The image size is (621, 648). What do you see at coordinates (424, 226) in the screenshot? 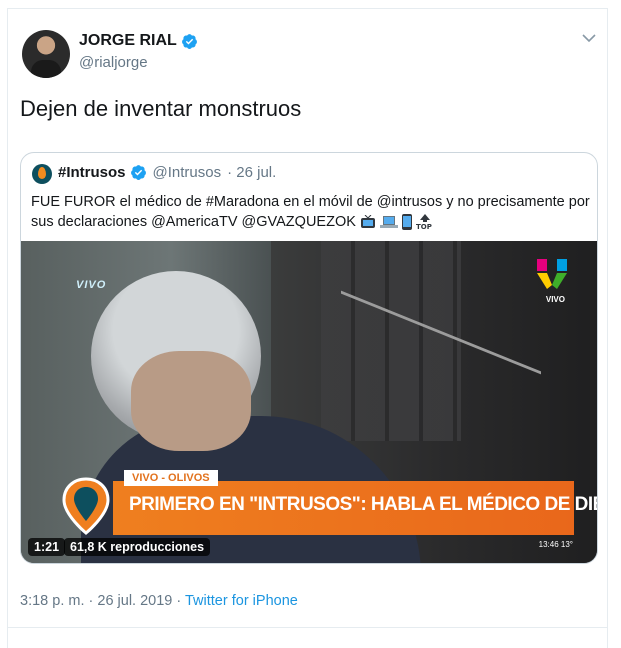
I see `svg-text: TOP` at bounding box center [424, 226].